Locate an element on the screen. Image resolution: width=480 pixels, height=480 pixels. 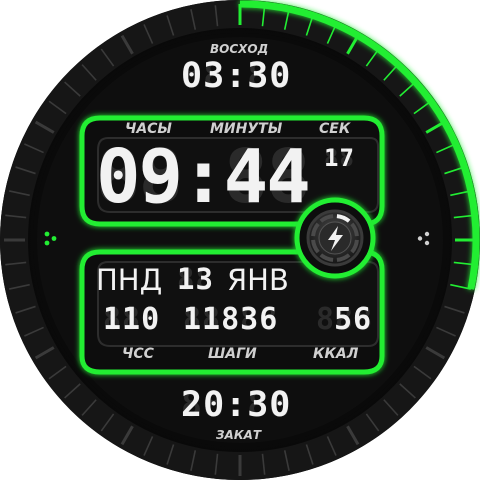
weekday: ПНД is located at coordinates (129, 280).